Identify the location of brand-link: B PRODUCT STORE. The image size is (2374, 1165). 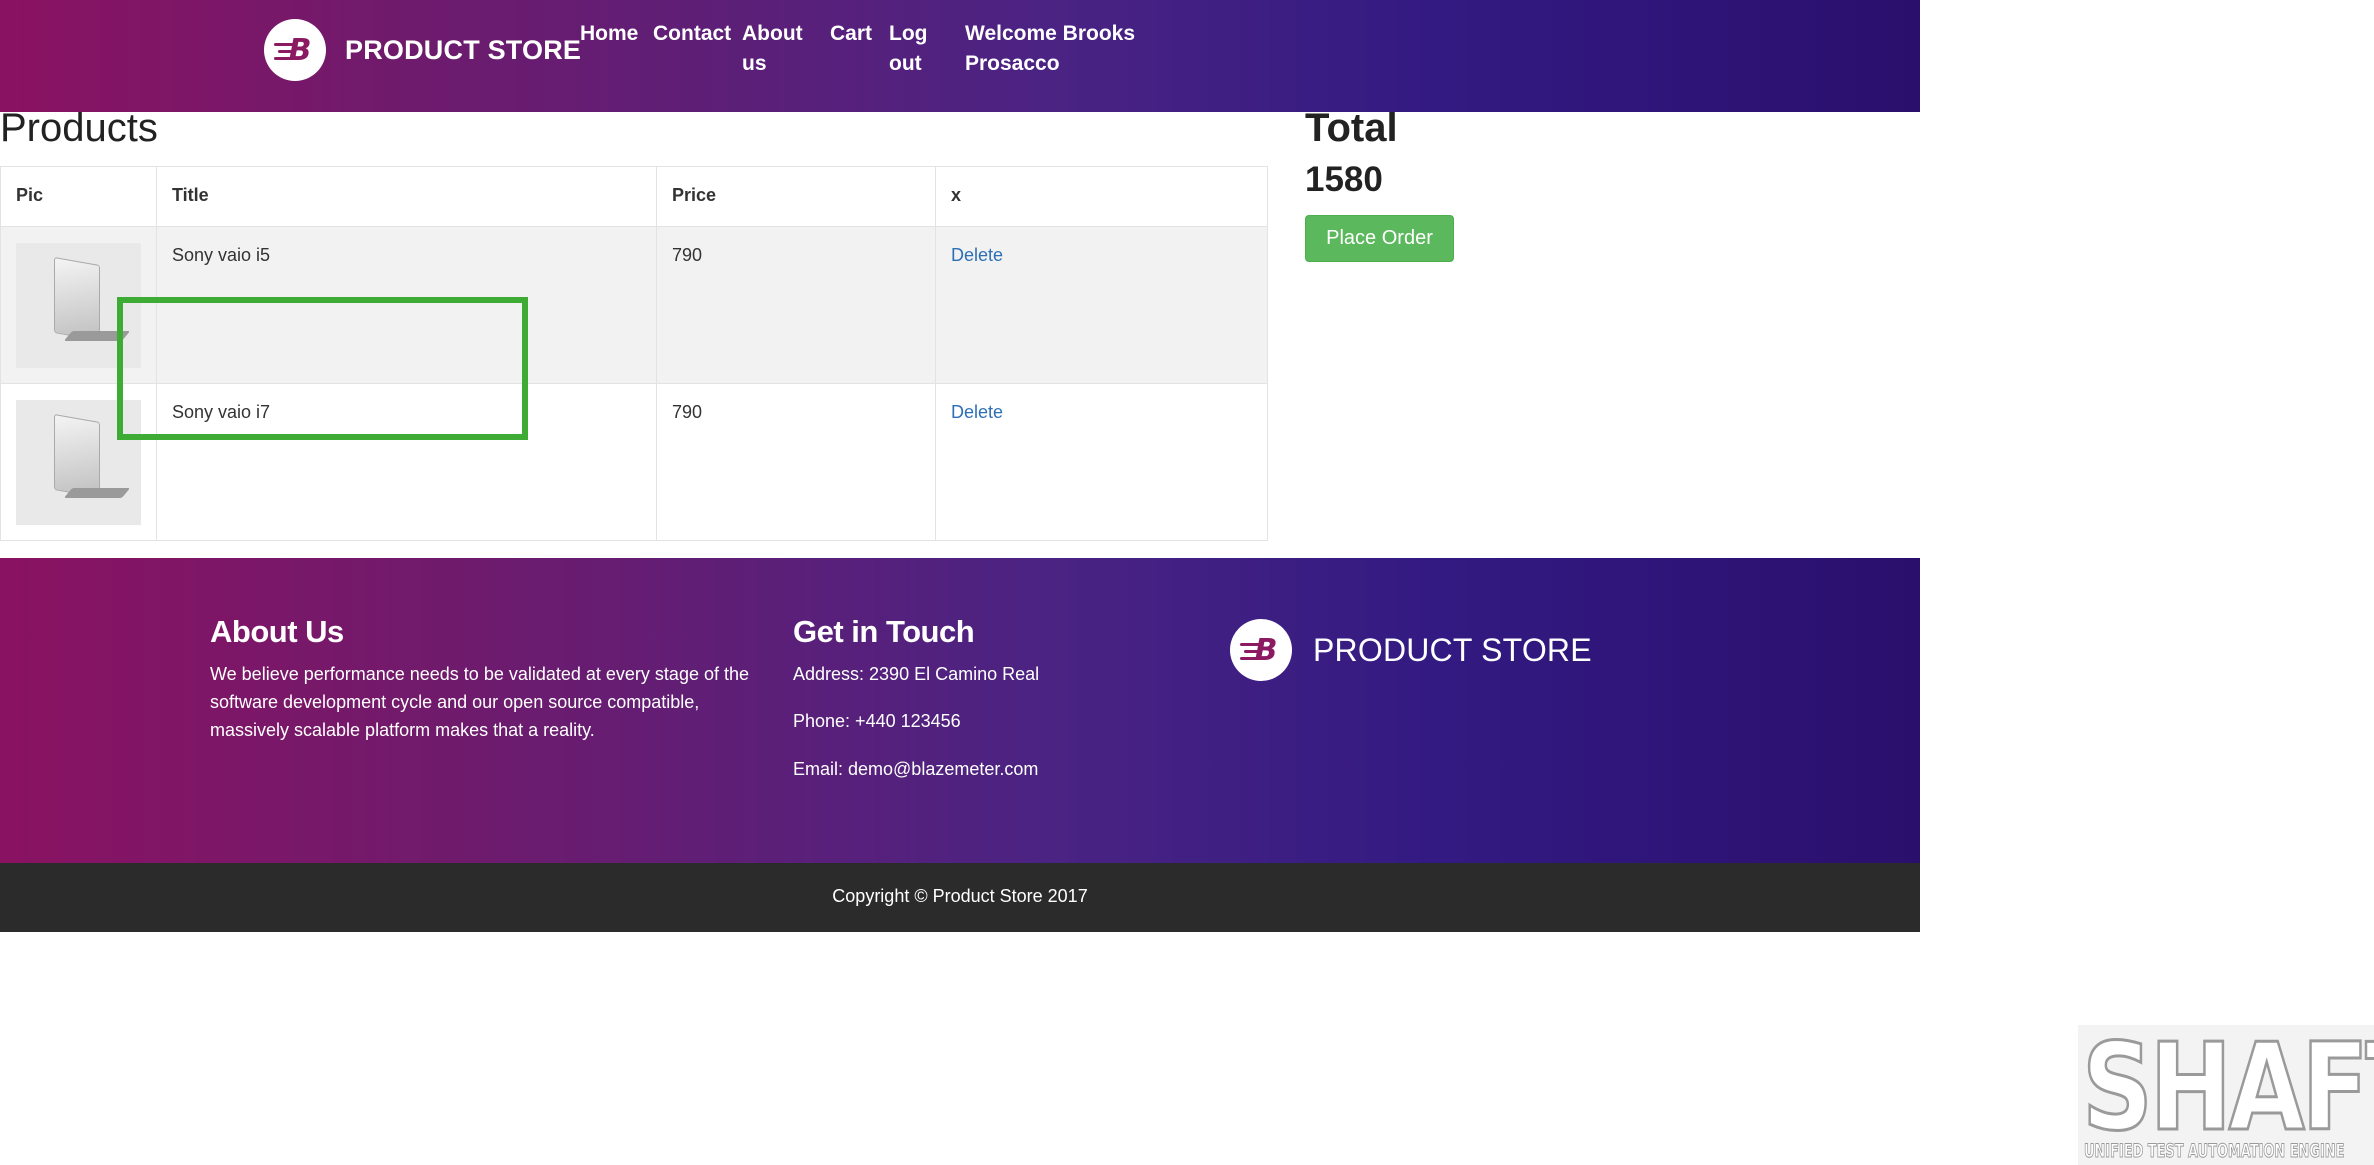
(422, 50).